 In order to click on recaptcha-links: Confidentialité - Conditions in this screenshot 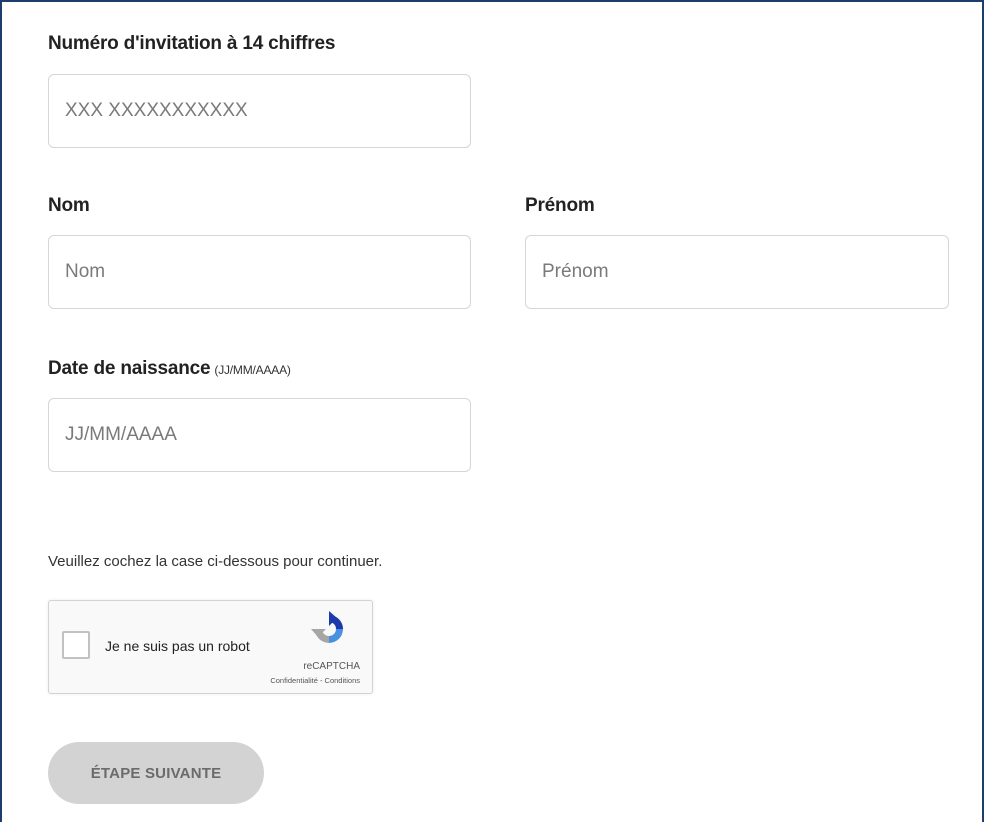, I will do `click(315, 680)`.